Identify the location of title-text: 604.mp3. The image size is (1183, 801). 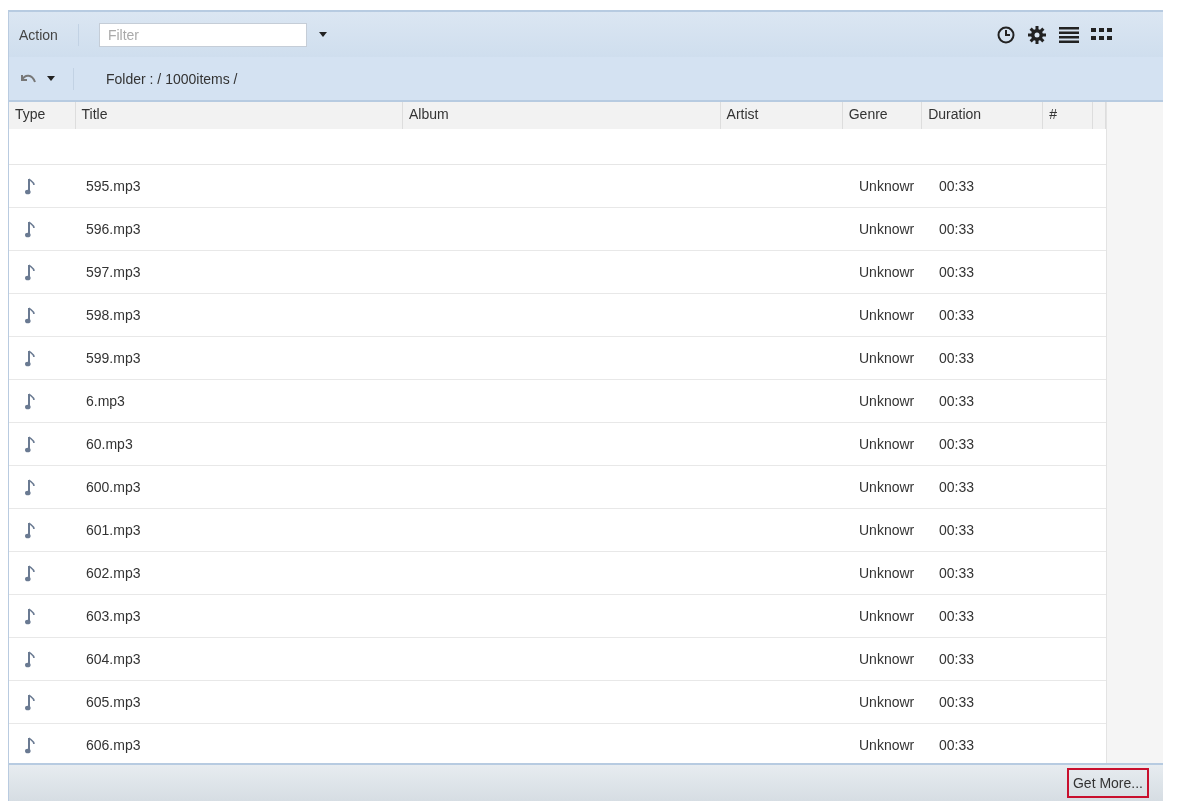
(113, 659).